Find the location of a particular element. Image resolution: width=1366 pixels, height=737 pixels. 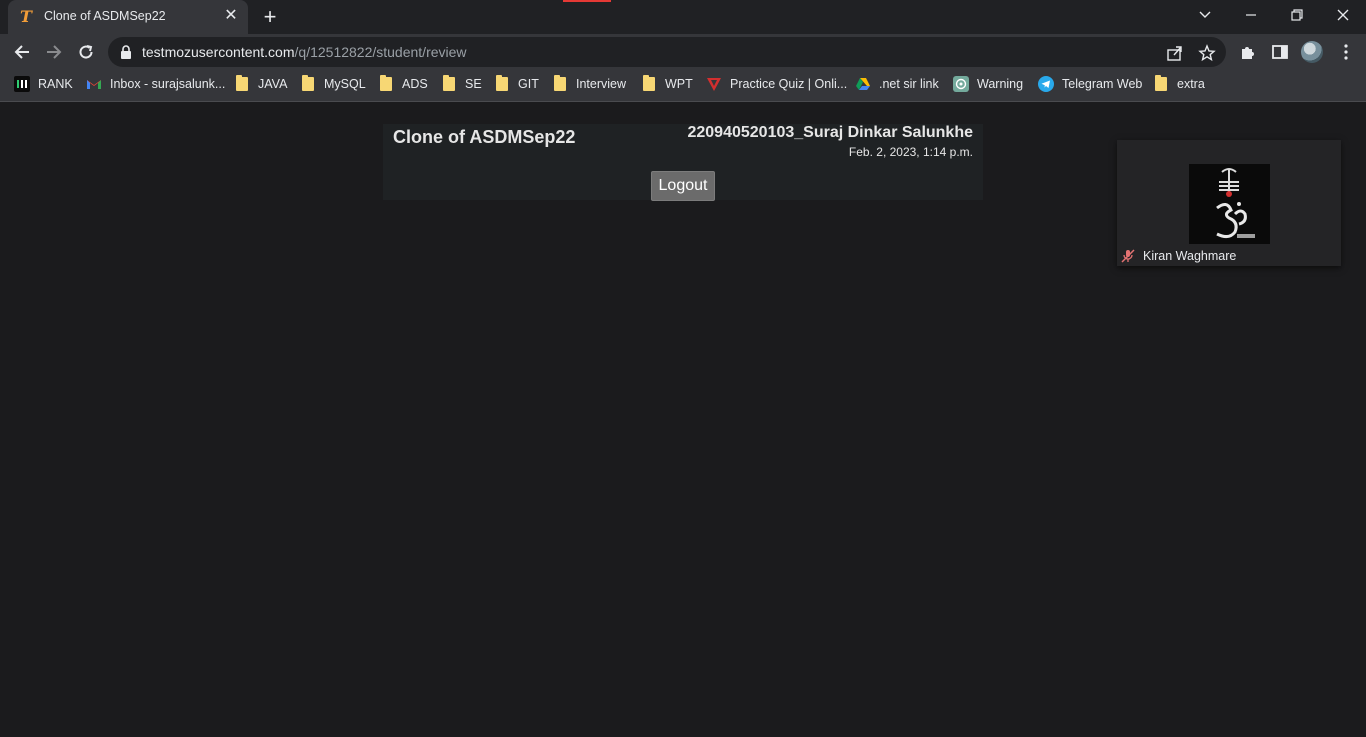

bookmark-item: Interview is located at coordinates (590, 84).